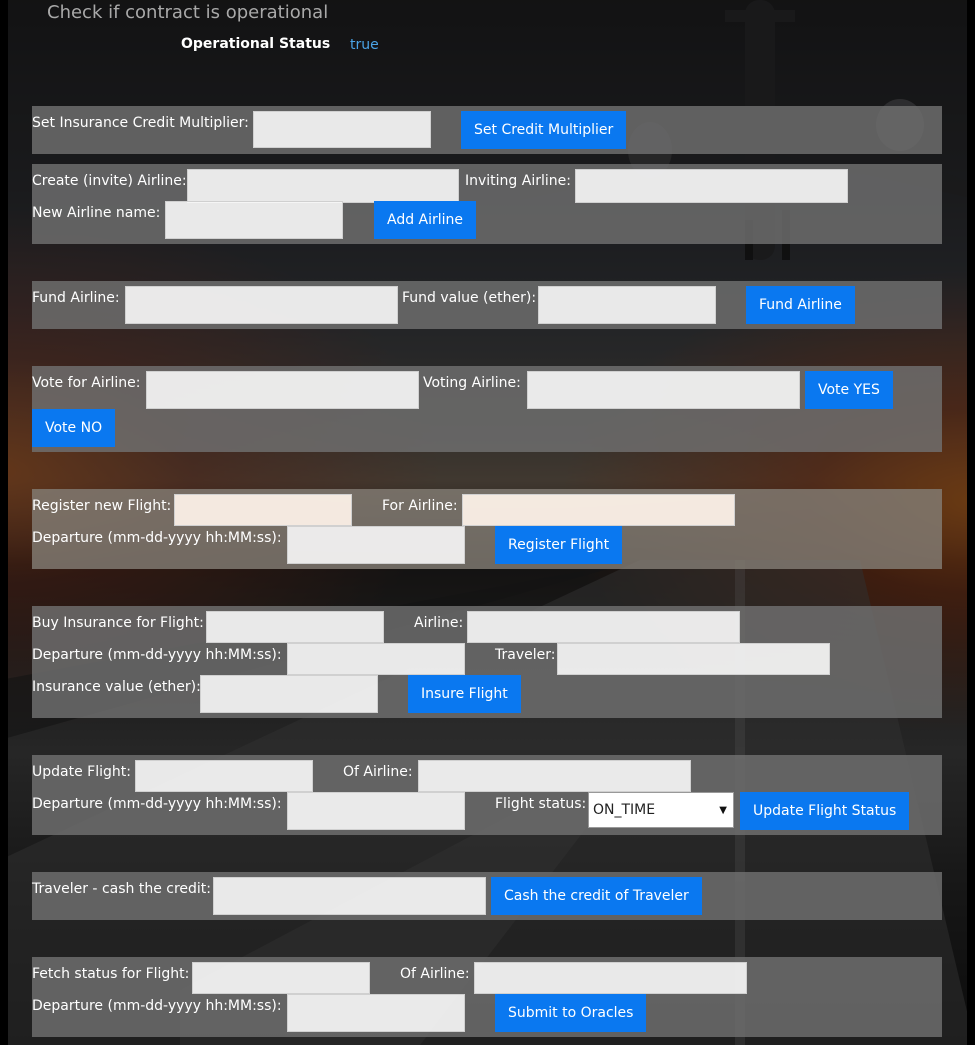 The height and width of the screenshot is (1045, 975). I want to click on fetch-departure-input, so click(376, 1013).